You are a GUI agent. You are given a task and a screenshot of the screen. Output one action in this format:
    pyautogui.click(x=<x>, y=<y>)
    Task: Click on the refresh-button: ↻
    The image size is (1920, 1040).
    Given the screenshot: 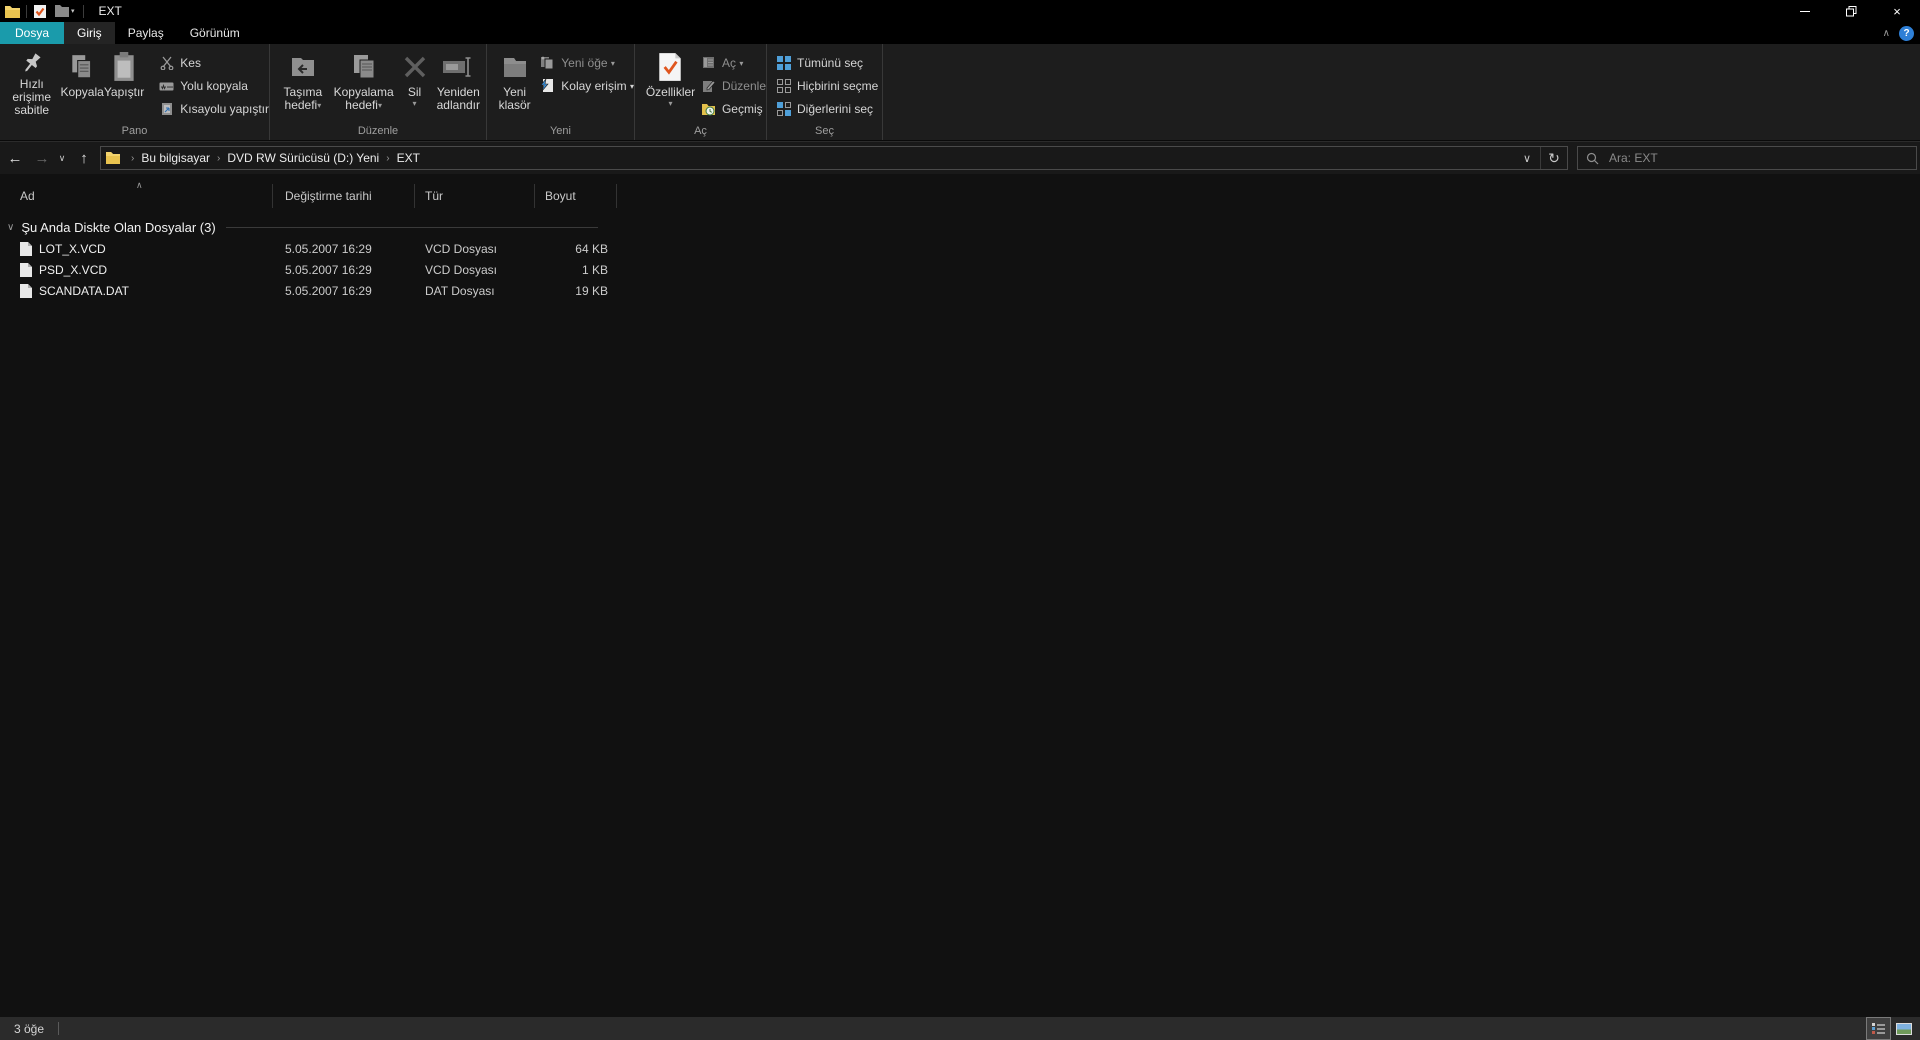 What is the action you would take?
    pyautogui.click(x=1554, y=158)
    